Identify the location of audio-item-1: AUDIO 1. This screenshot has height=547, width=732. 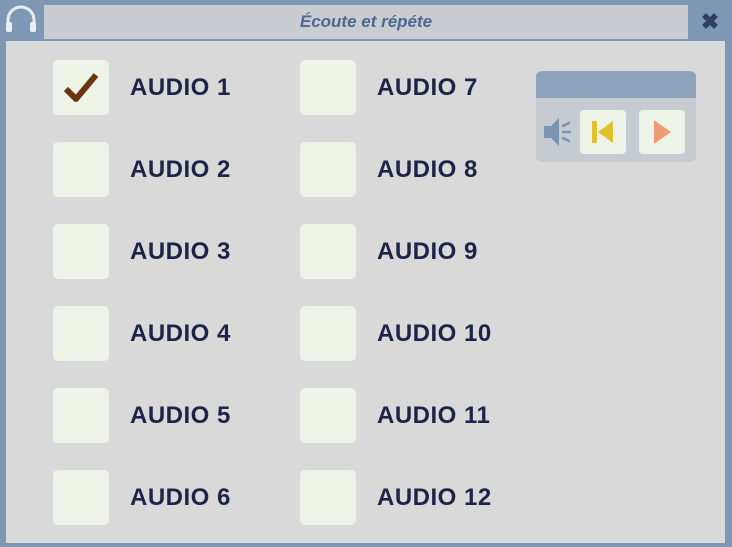
(142, 87).